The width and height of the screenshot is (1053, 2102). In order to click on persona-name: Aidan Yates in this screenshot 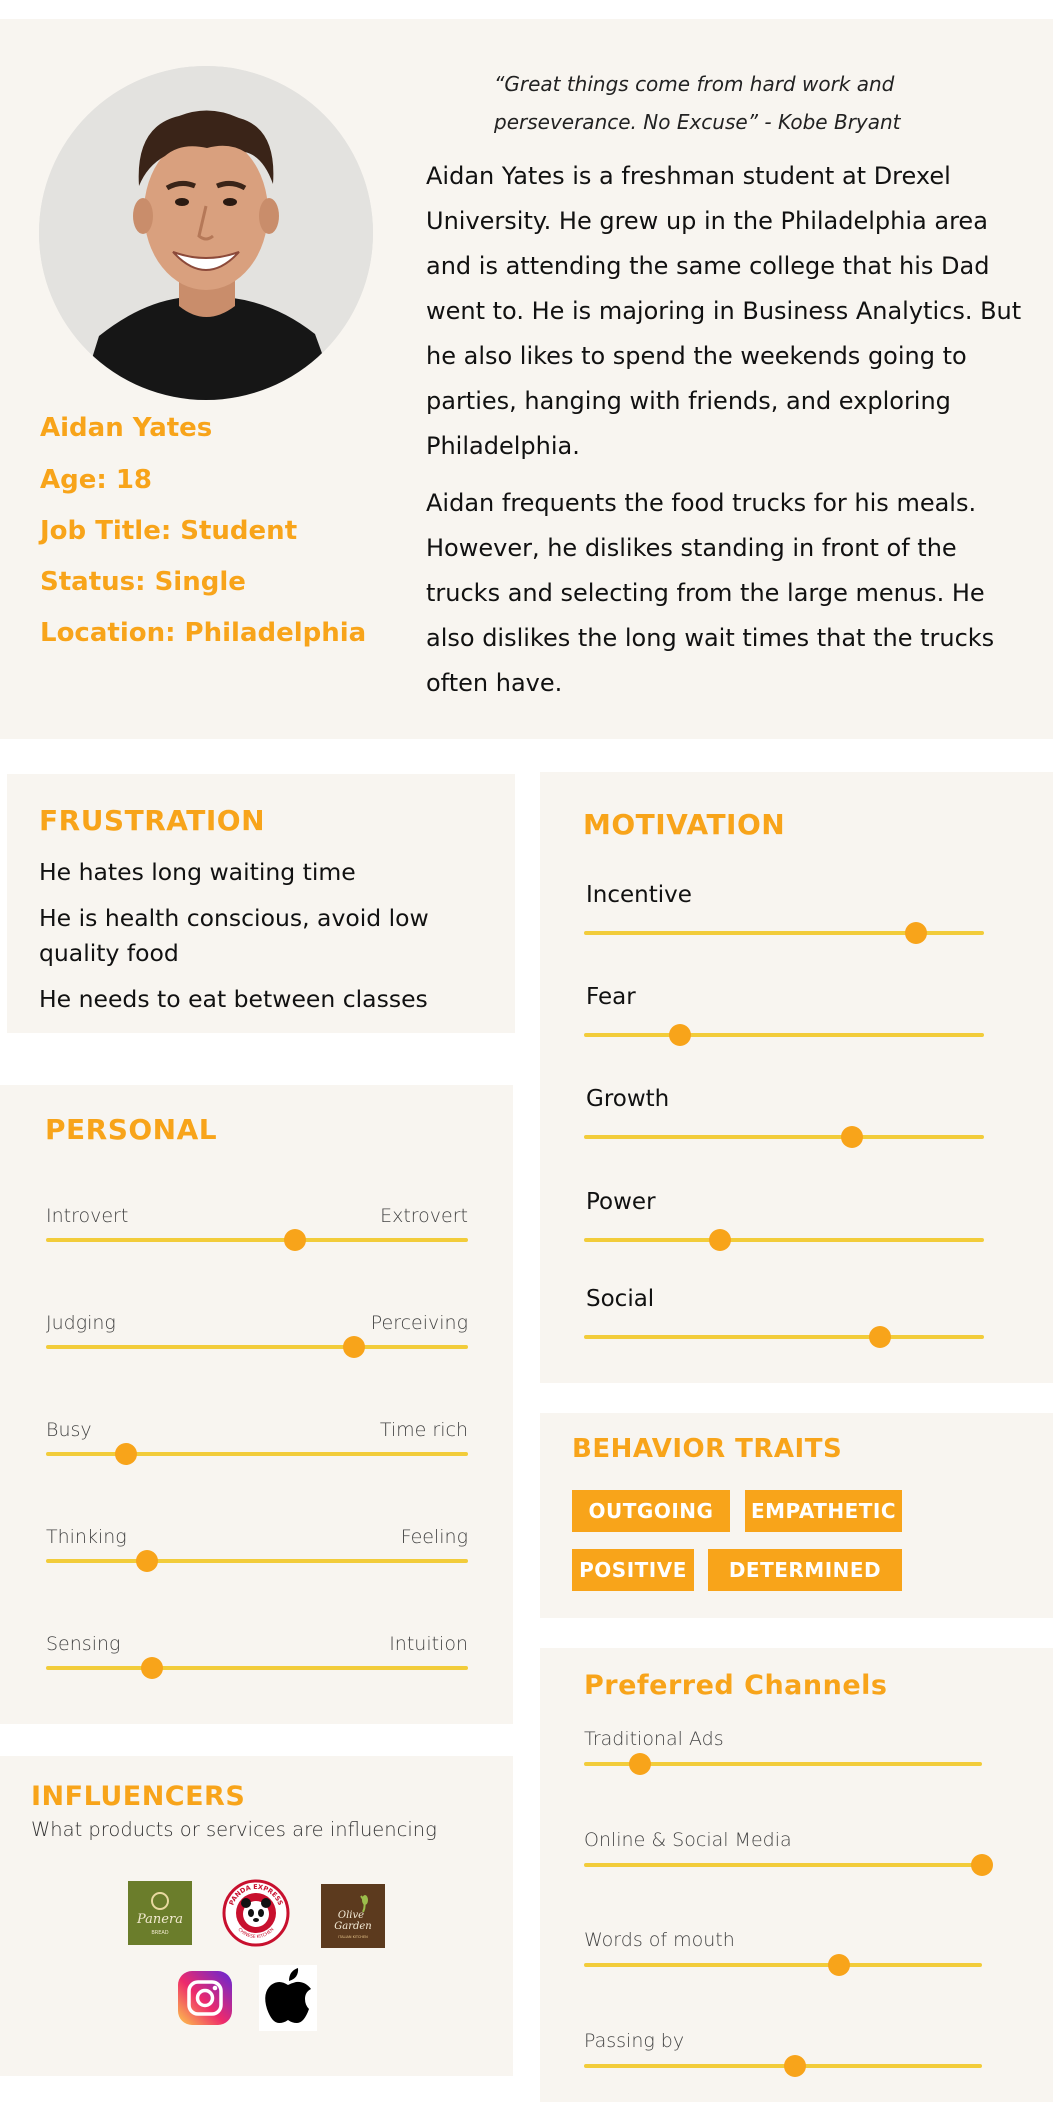, I will do `click(126, 428)`.